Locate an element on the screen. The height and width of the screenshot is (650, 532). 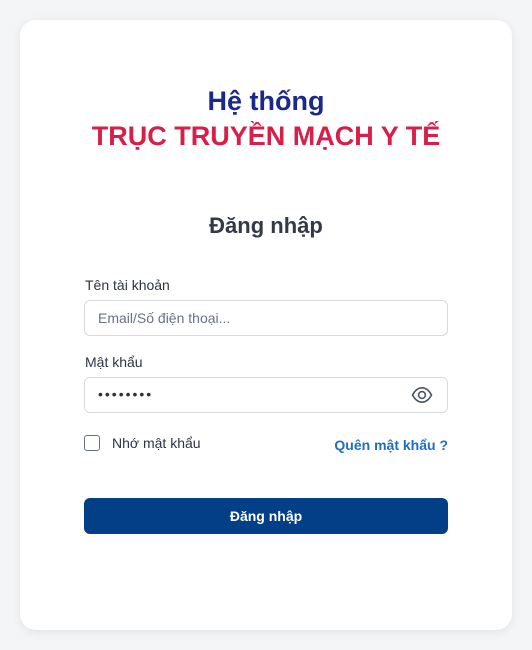
username-label: Tên tài khoản is located at coordinates (127, 285).